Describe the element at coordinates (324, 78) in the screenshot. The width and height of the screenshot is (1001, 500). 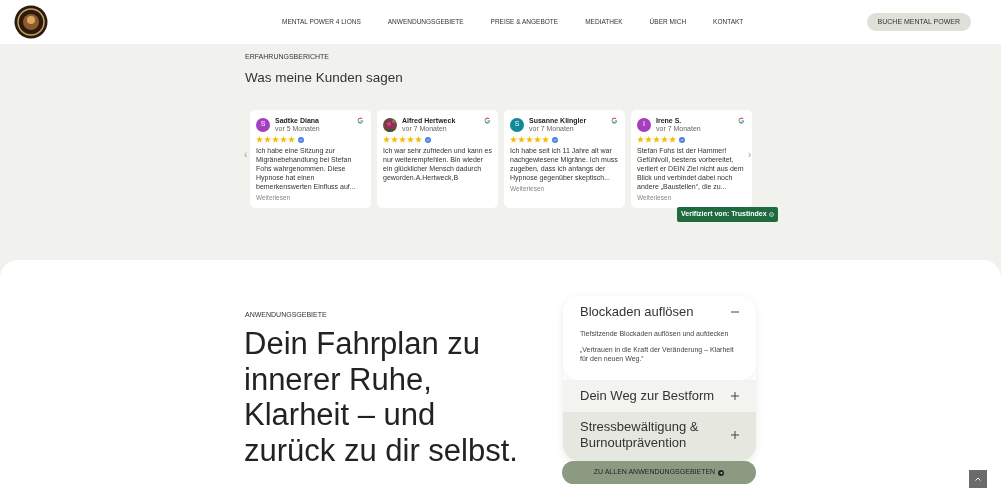
I see `section-title: Was meine Kunden sagen` at that location.